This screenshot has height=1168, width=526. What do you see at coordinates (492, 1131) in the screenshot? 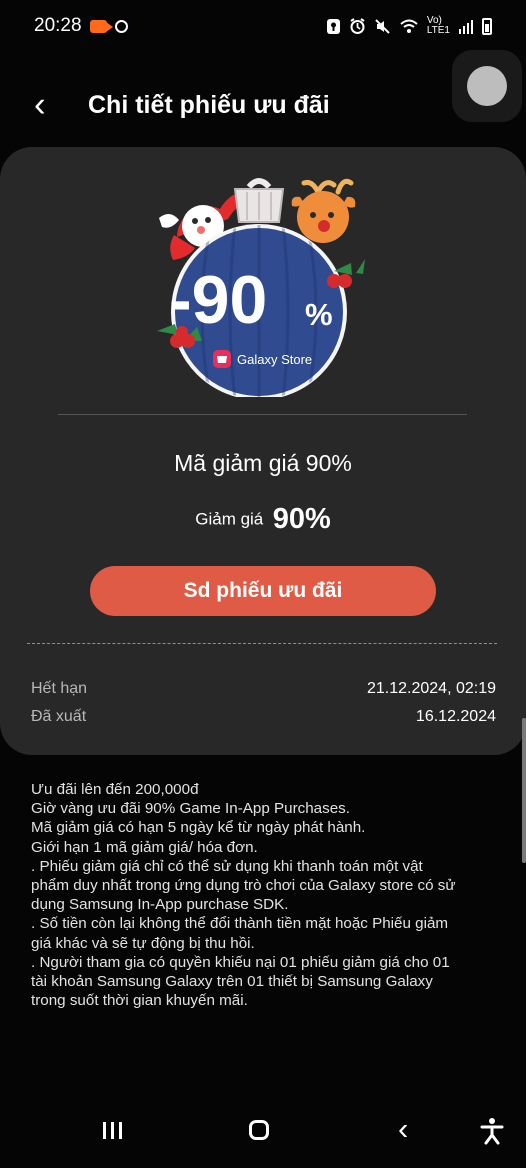
I see `accessibility-icon` at bounding box center [492, 1131].